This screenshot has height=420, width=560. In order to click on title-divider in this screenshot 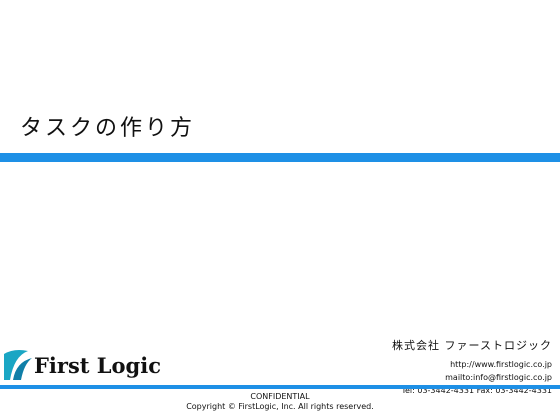, I will do `click(280, 157)`.